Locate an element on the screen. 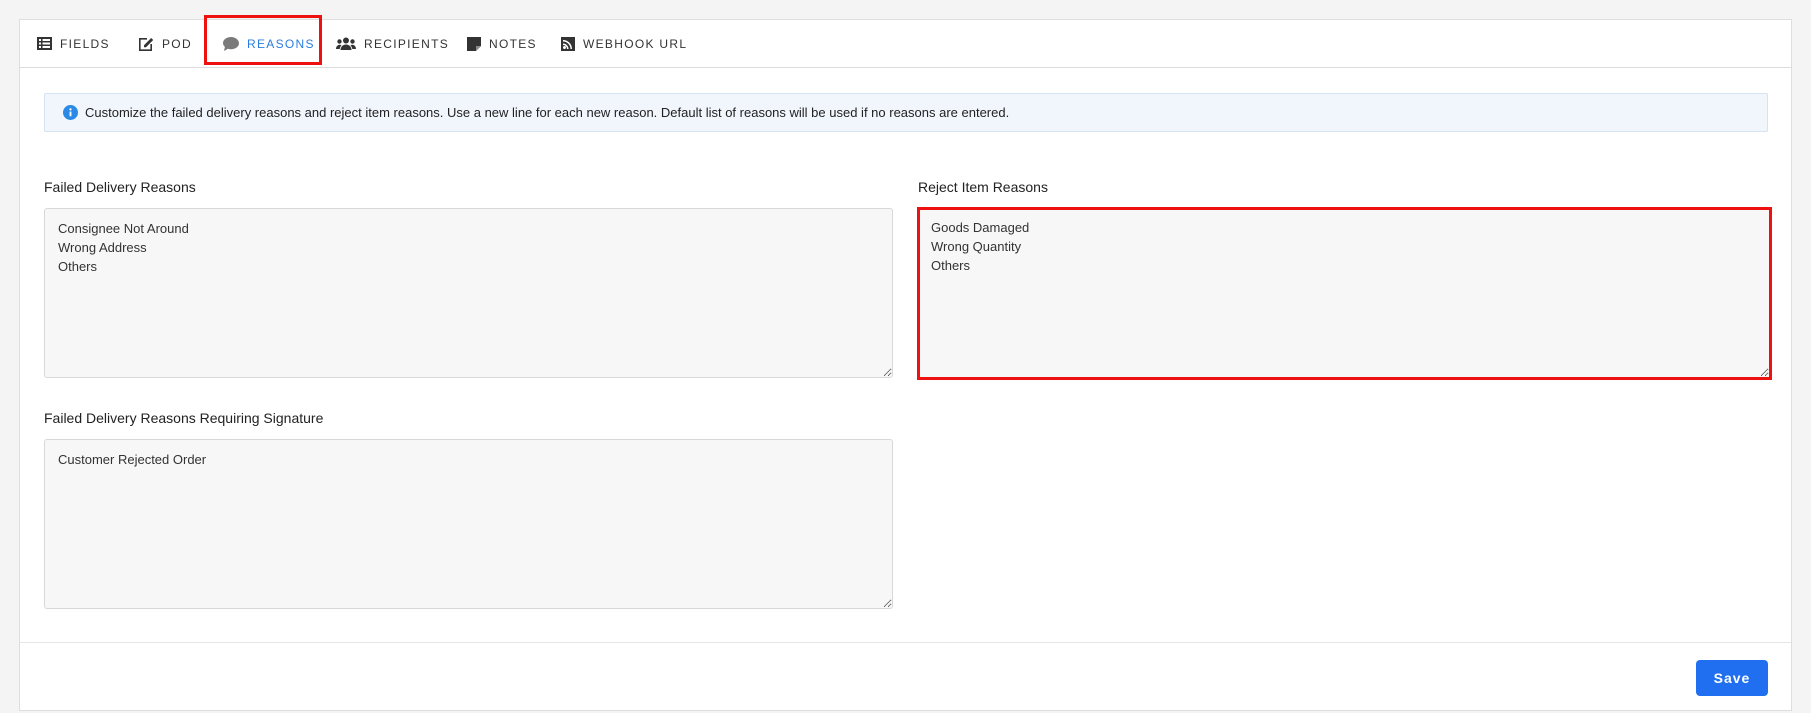 The height and width of the screenshot is (713, 1811). failed-signature-textarea is located at coordinates (468, 524).